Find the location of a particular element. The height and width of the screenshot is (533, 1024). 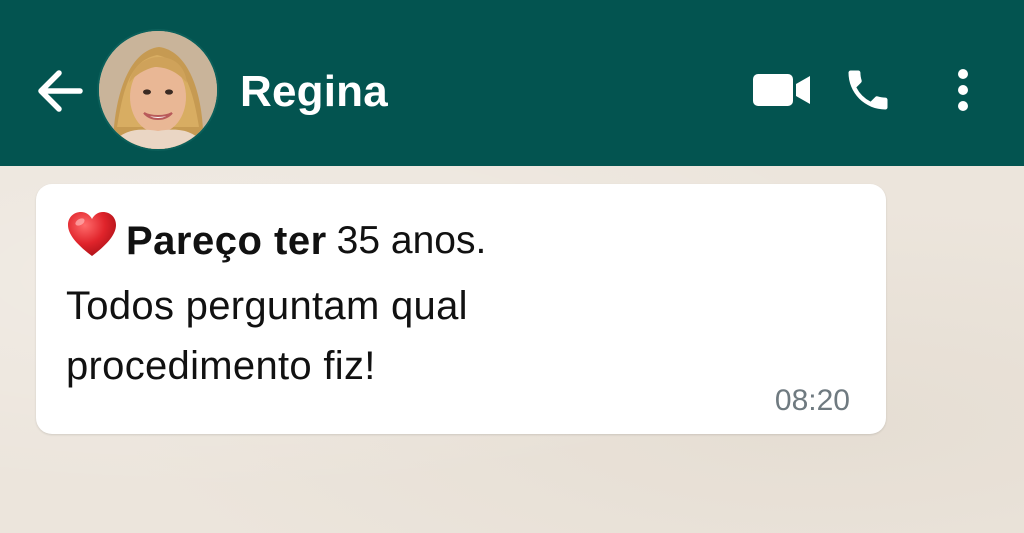

red-heart-icon is located at coordinates (92, 235).